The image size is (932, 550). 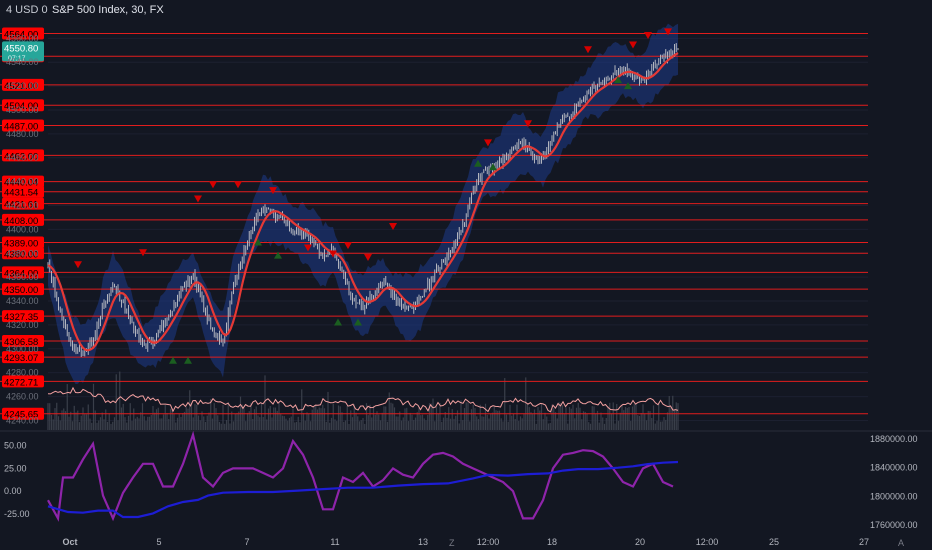 I want to click on price-tick-label: 4560.00, so click(x=22, y=38).